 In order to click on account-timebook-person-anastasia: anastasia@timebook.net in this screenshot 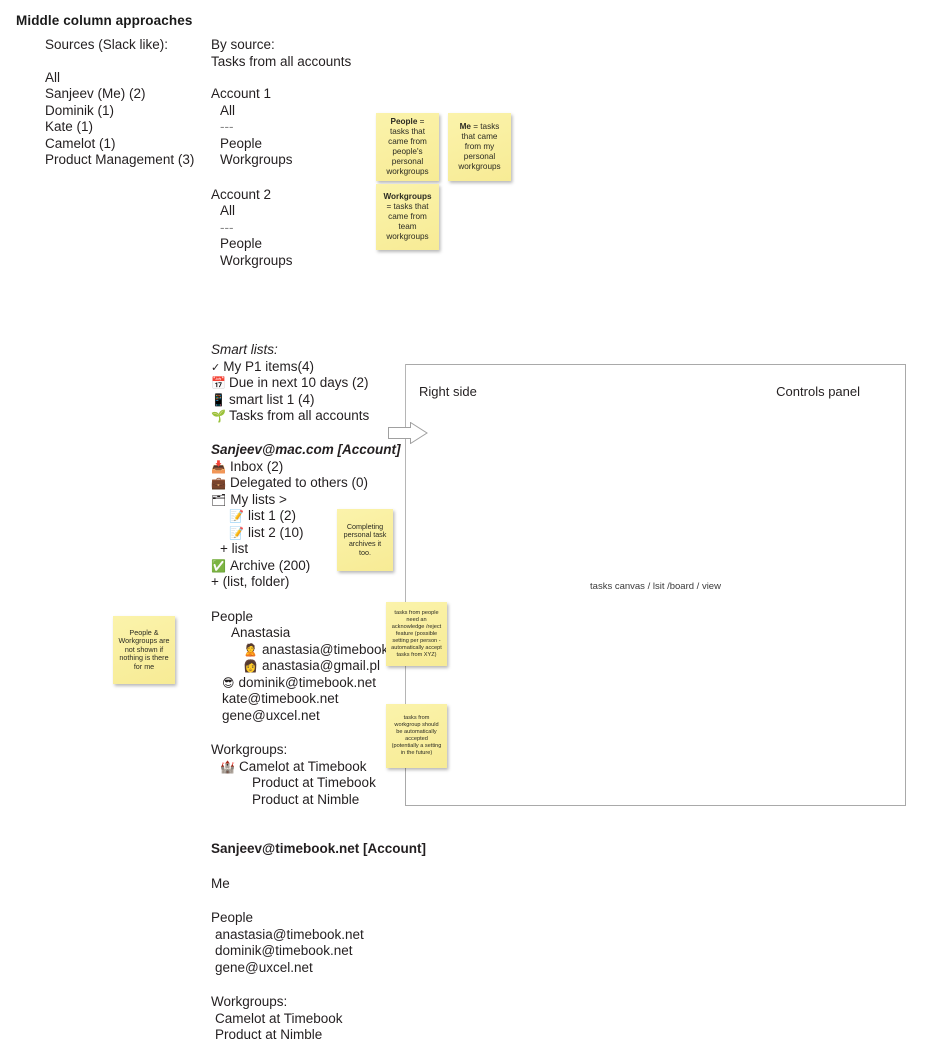, I will do `click(318, 935)`.